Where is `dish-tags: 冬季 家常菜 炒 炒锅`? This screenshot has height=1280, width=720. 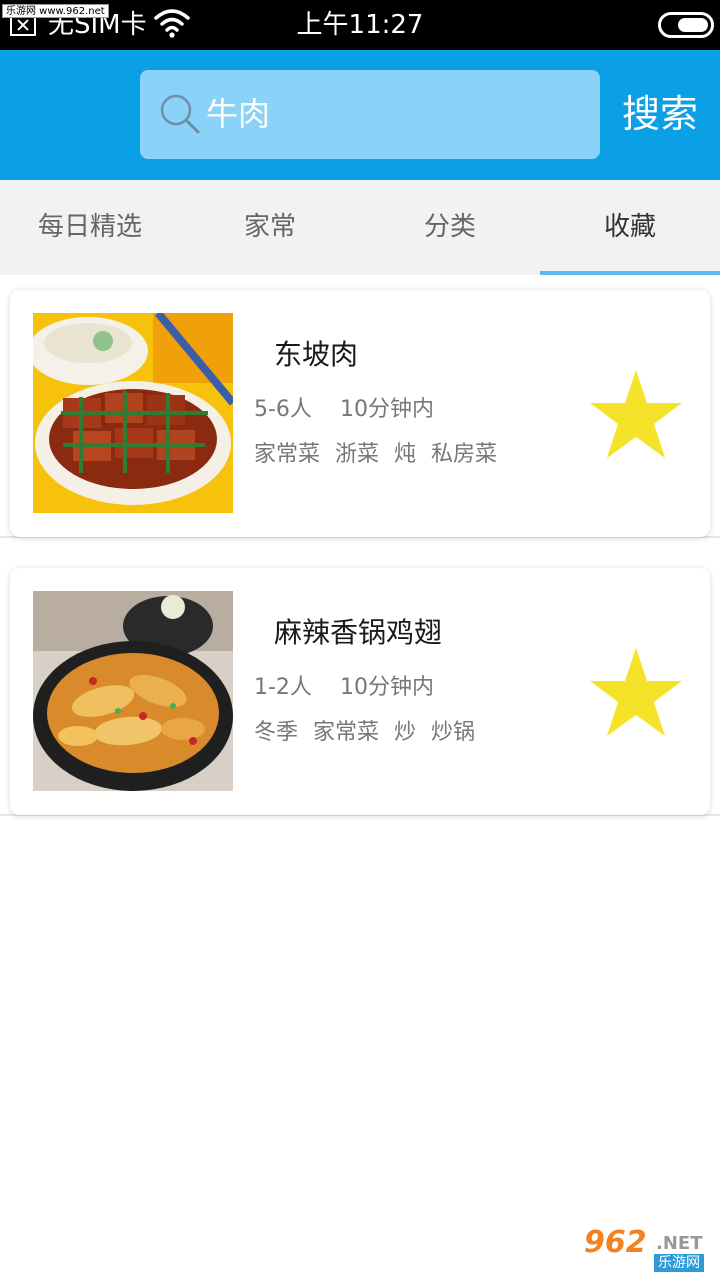 dish-tags: 冬季 家常菜 炒 炒锅 is located at coordinates (368, 733).